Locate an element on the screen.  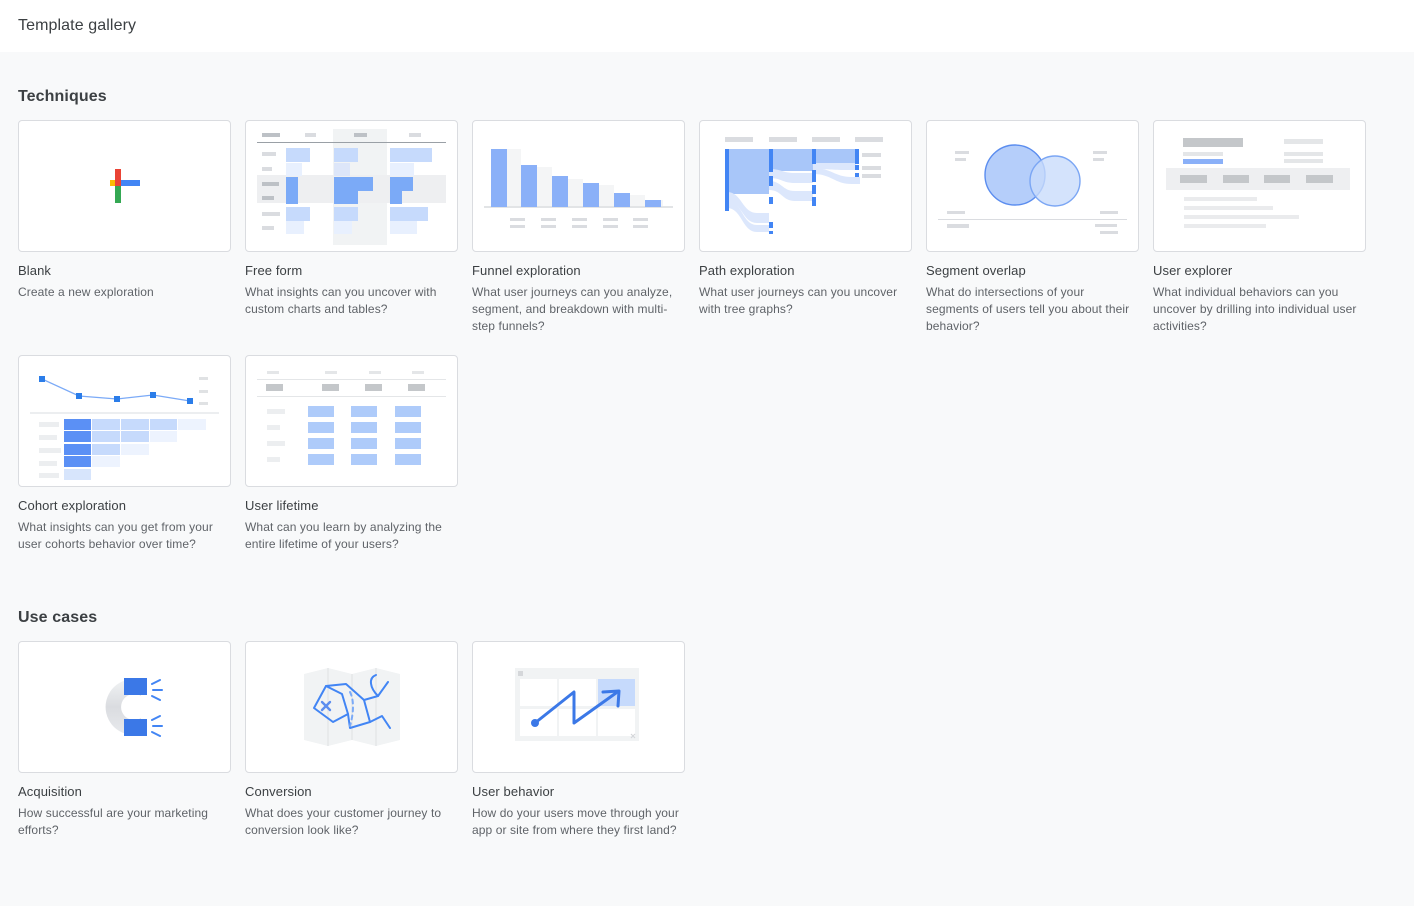
section-title-techniques: Techniques is located at coordinates (62, 96).